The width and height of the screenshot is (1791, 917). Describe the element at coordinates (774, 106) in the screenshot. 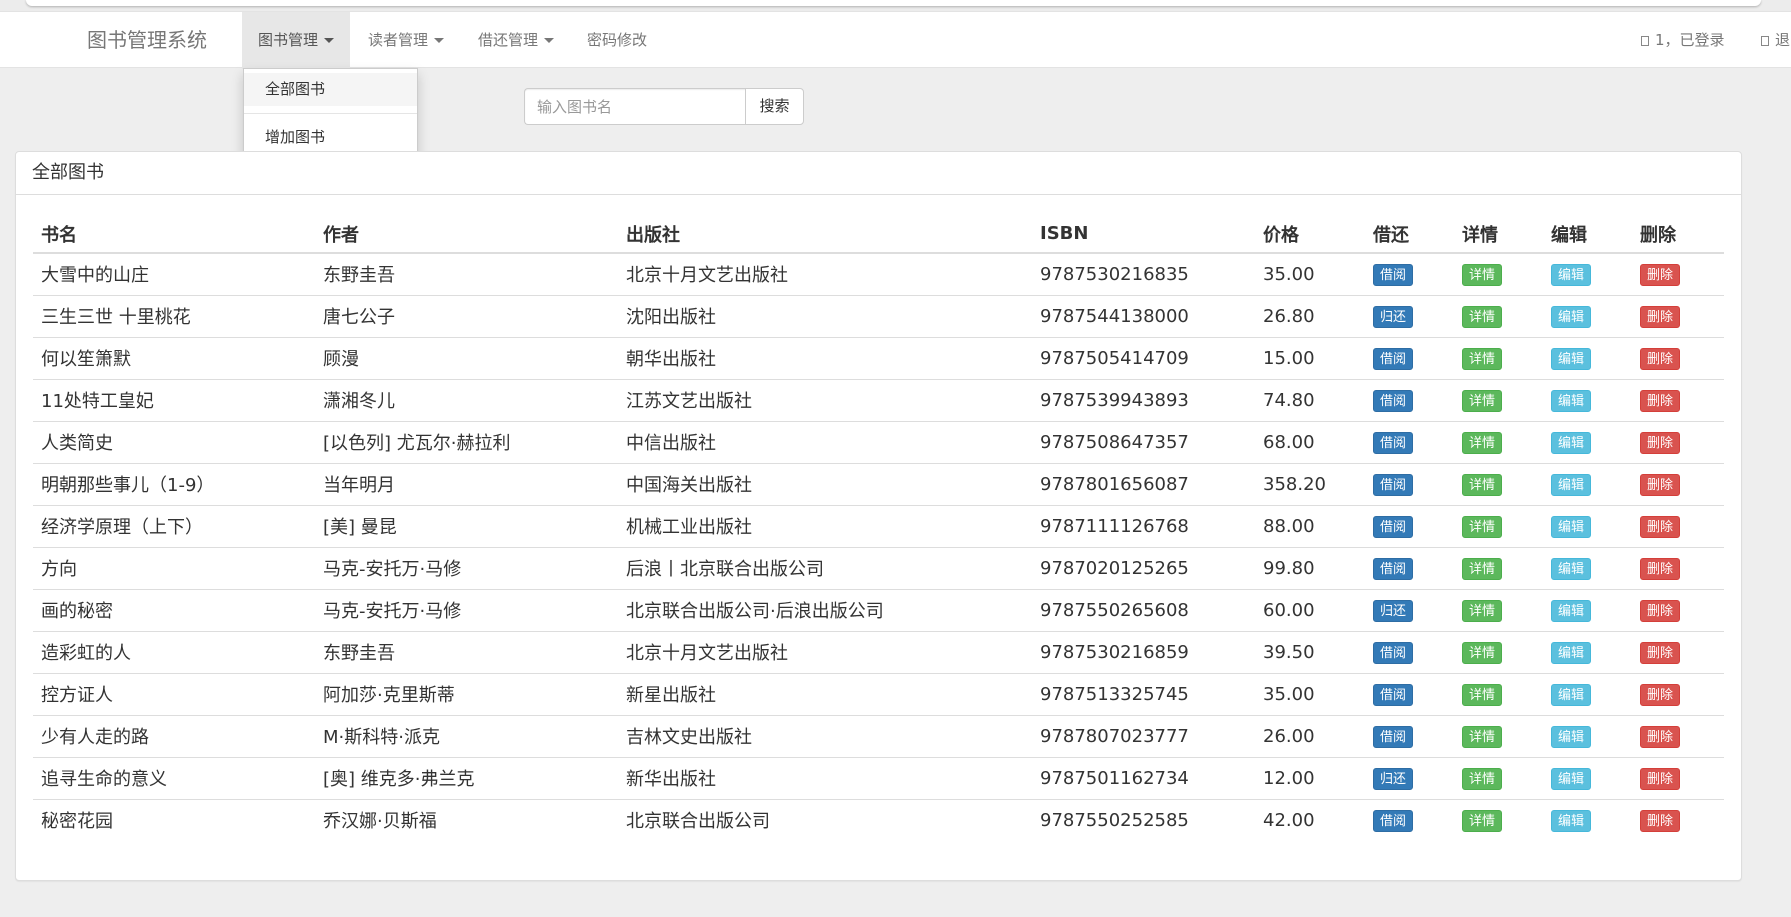

I see `search-button: 搜索` at that location.